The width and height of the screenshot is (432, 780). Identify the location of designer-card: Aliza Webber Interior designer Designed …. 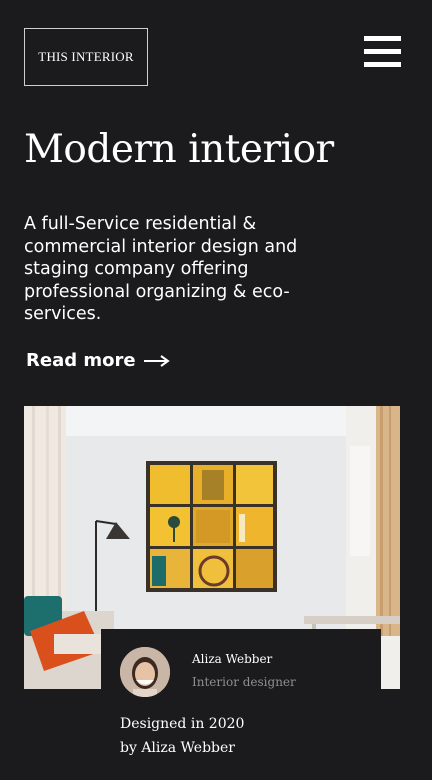
(241, 704).